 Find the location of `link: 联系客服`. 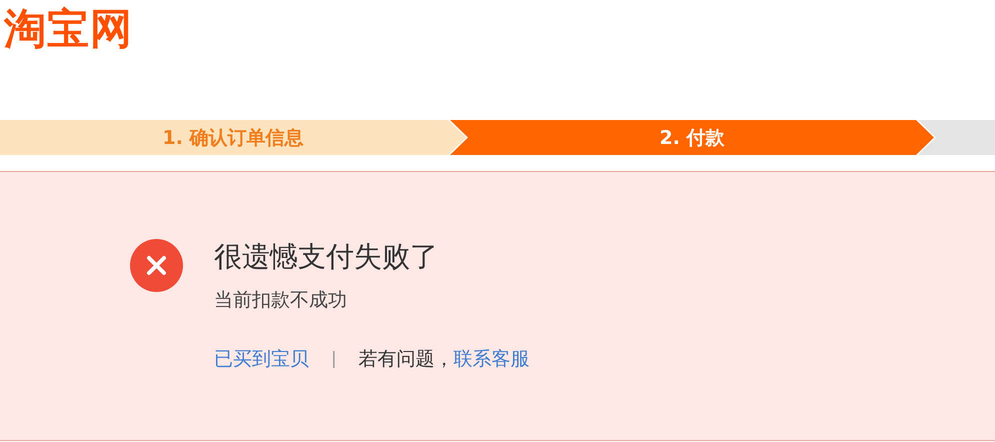

link: 联系客服 is located at coordinates (492, 359).